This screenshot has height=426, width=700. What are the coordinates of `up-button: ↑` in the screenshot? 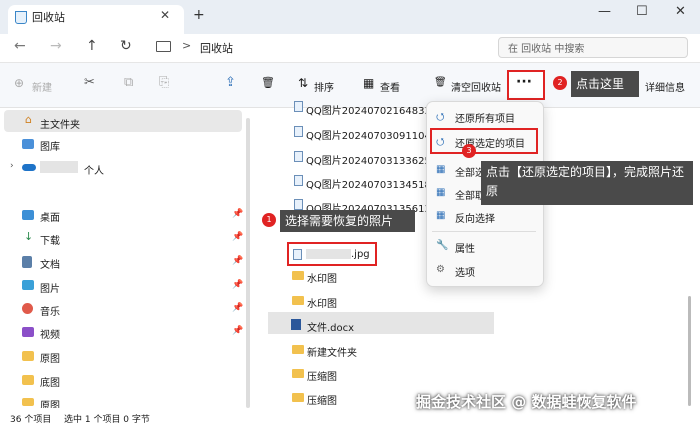 It's located at (92, 46).